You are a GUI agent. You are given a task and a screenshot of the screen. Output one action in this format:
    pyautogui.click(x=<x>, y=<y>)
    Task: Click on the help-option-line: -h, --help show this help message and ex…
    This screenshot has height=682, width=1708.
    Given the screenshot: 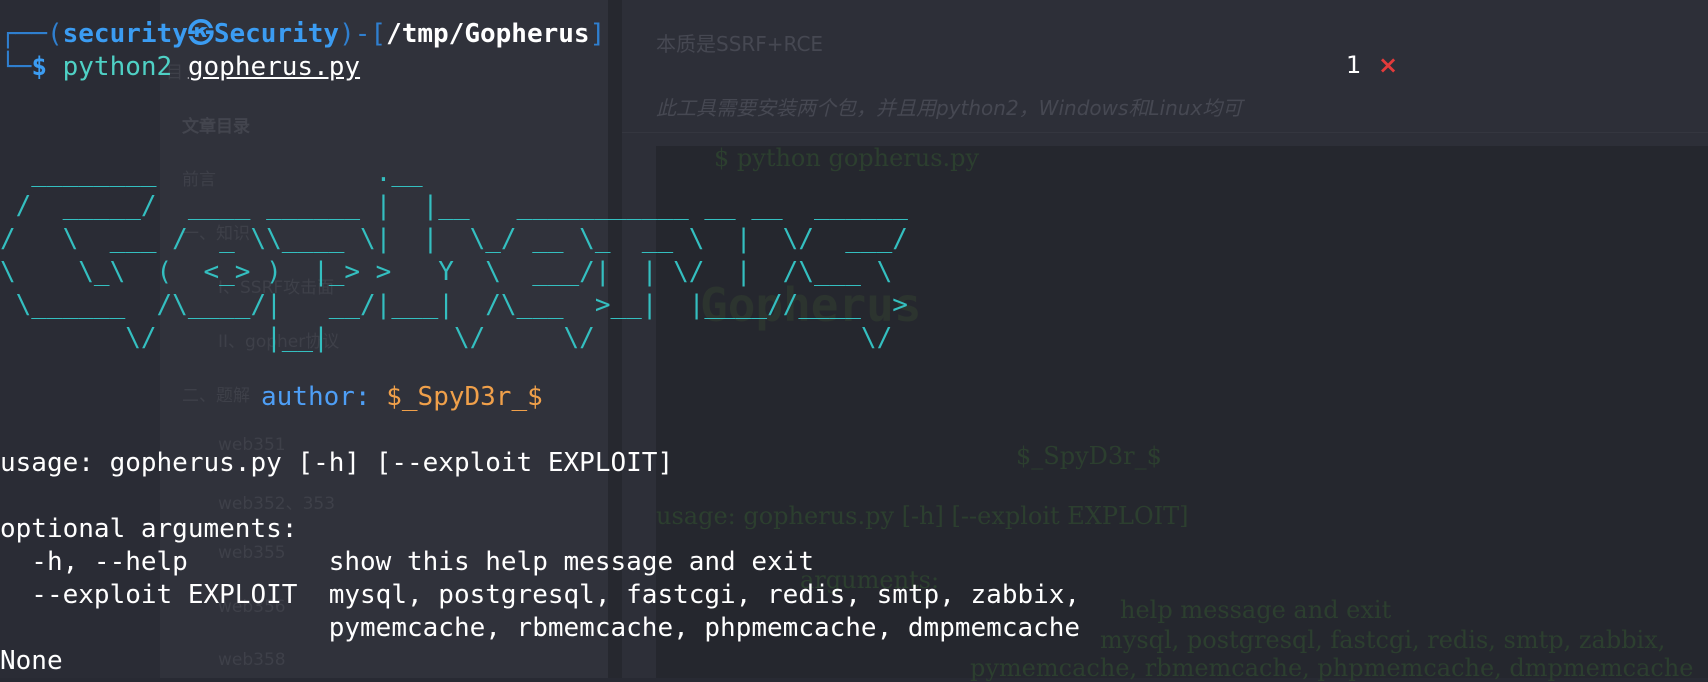 What is the action you would take?
    pyautogui.click(x=407, y=562)
    